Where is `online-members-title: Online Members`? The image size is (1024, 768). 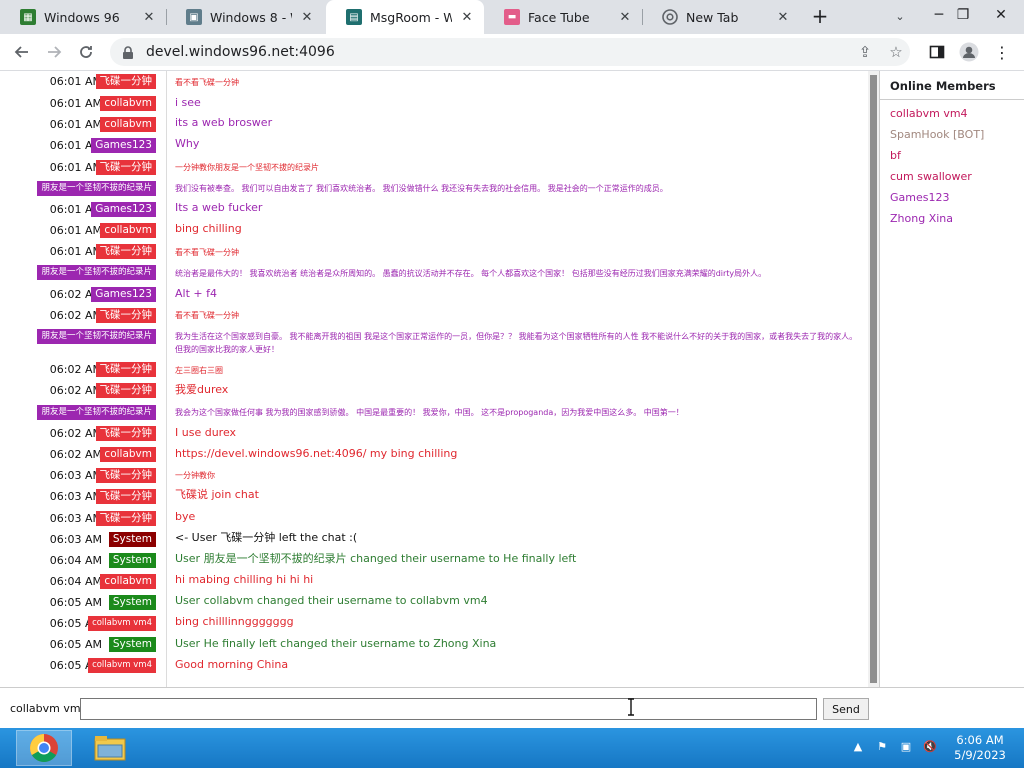 online-members-title: Online Members is located at coordinates (943, 86).